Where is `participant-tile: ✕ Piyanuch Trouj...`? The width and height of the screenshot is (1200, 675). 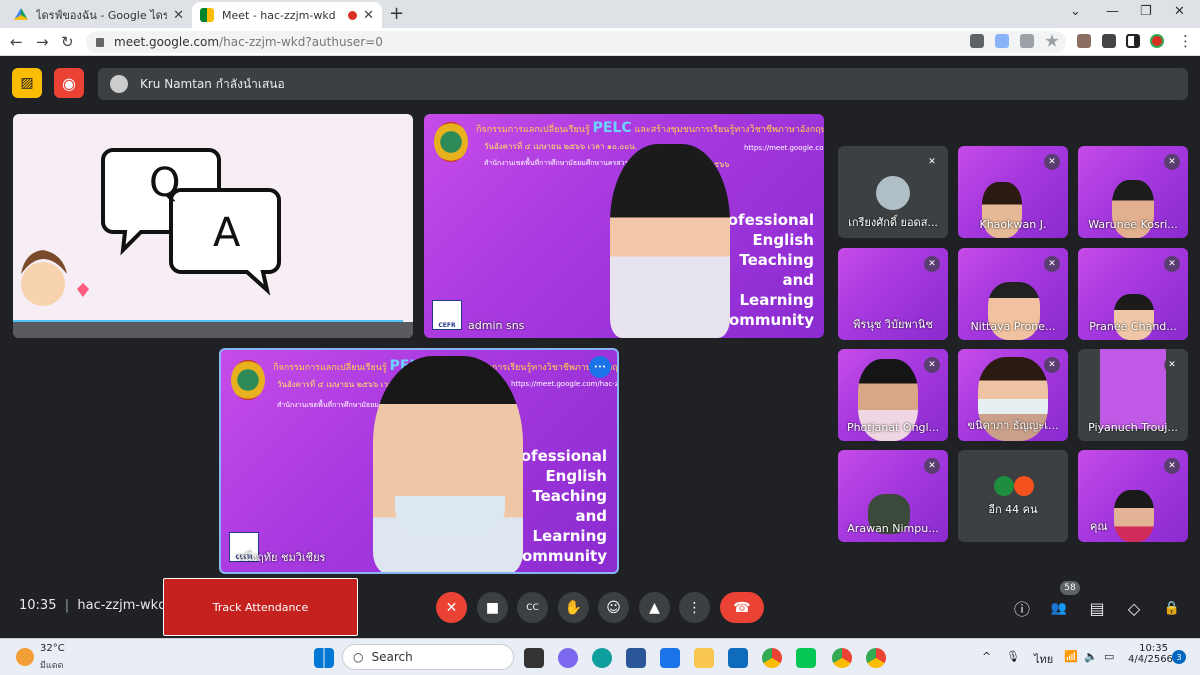
participant-tile: ✕ Piyanuch Trouj... is located at coordinates (1133, 395).